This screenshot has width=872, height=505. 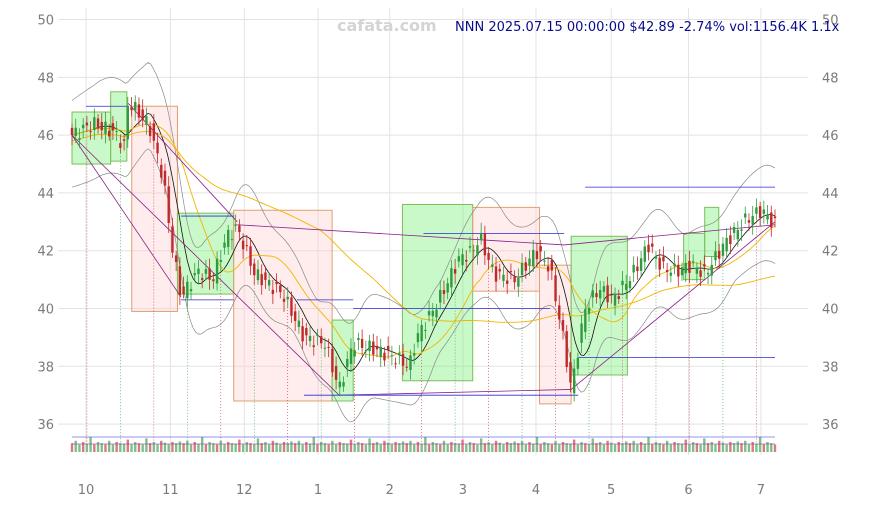 What do you see at coordinates (712, 232) in the screenshot?
I see `range-box-up` at bounding box center [712, 232].